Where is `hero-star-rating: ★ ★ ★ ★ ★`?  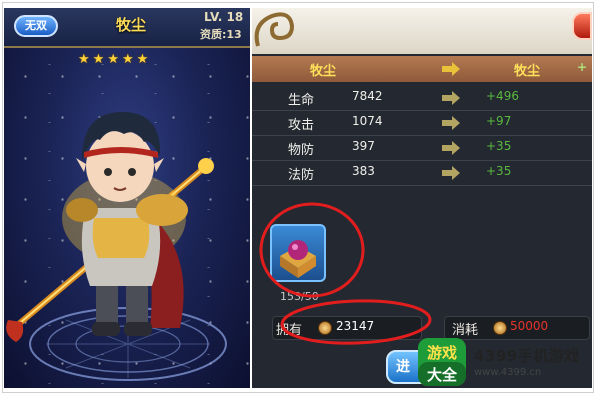
hero-star-rating: ★ ★ ★ ★ ★ is located at coordinates (113, 59).